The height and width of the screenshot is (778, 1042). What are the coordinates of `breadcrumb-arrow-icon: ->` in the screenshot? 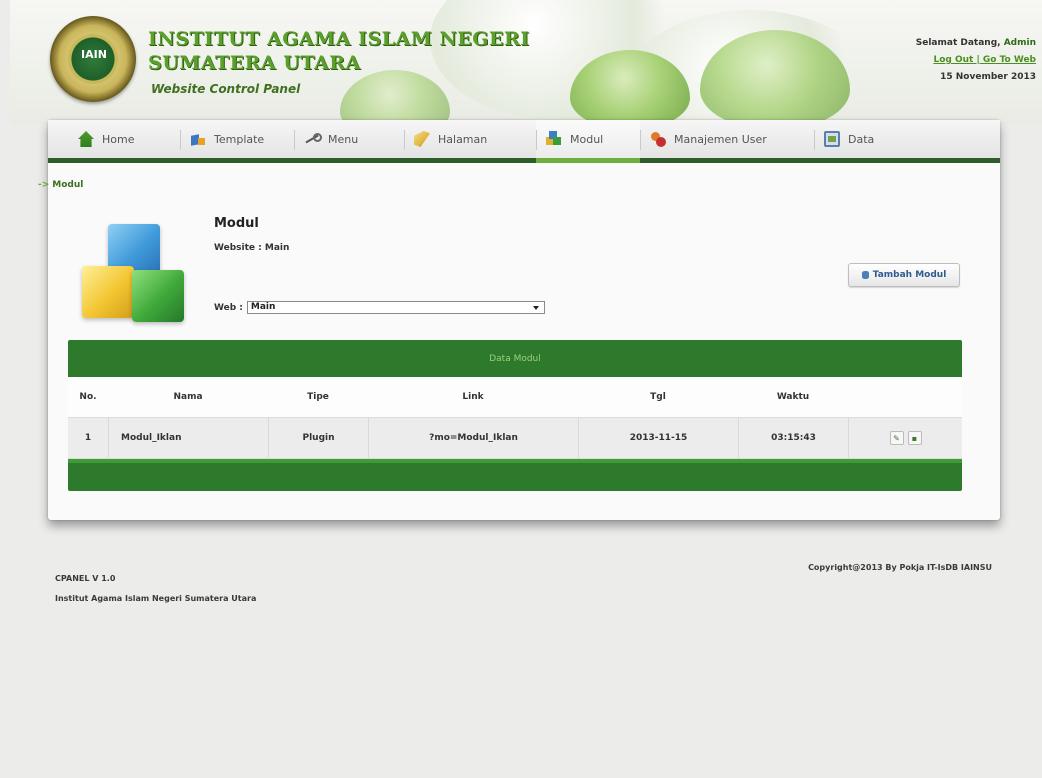 It's located at (44, 185).